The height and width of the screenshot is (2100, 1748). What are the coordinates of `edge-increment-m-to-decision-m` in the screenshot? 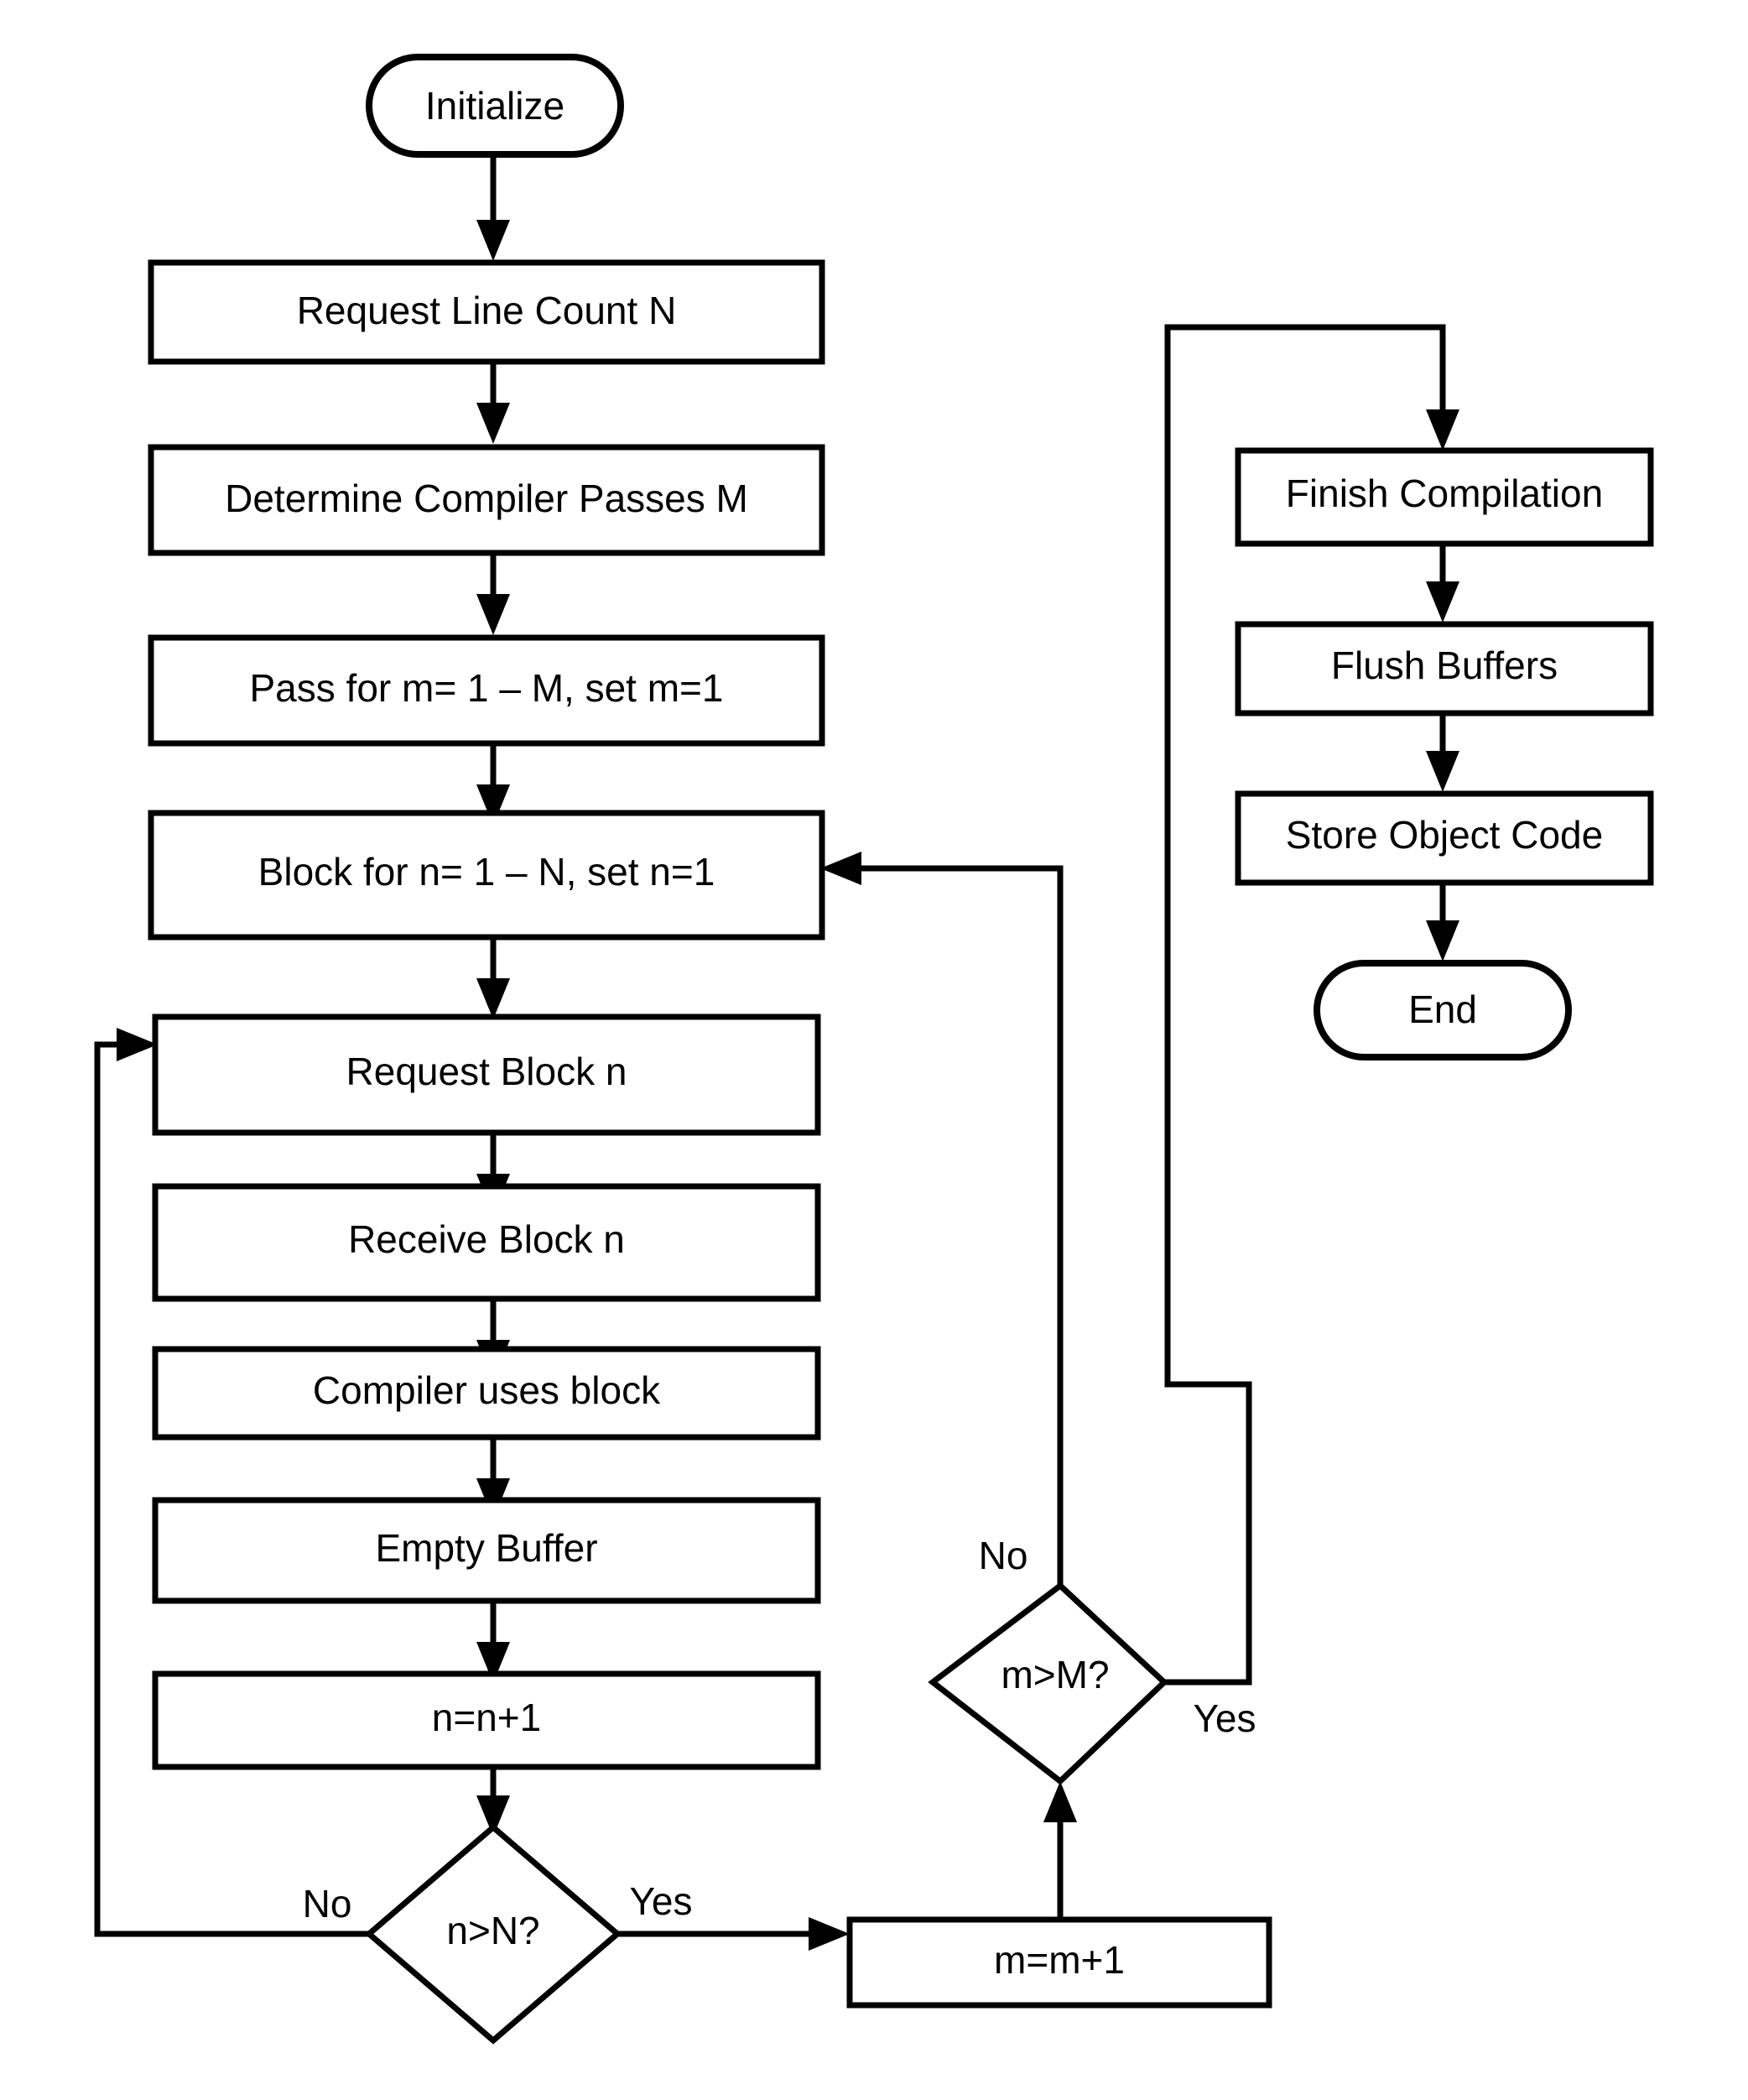 It's located at (1060, 1850).